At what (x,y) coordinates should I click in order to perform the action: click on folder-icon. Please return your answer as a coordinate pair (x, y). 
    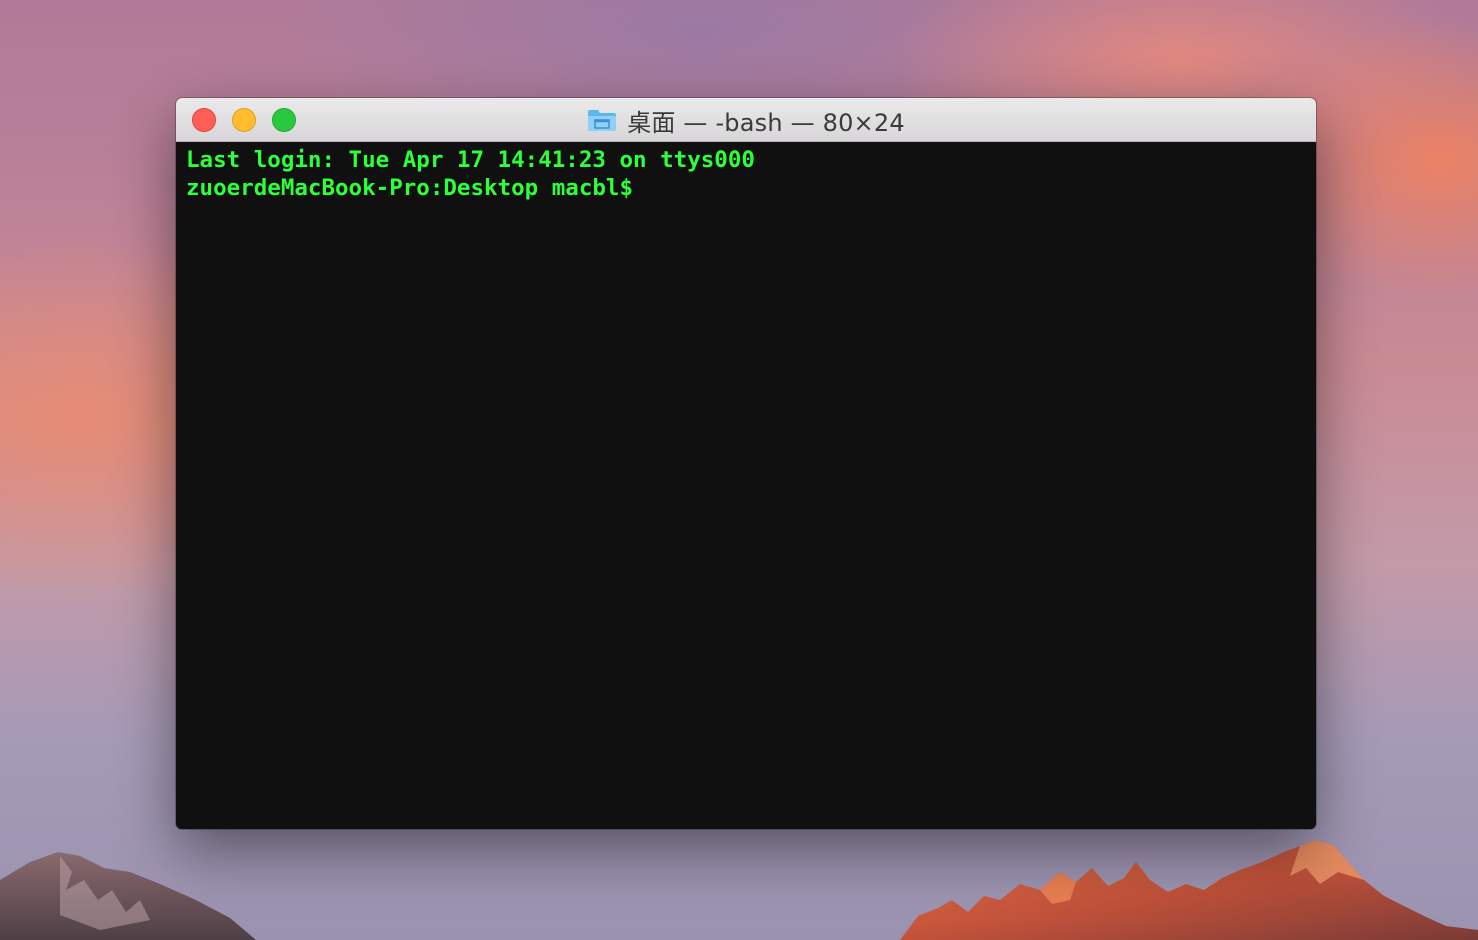
    Looking at the image, I should click on (602, 120).